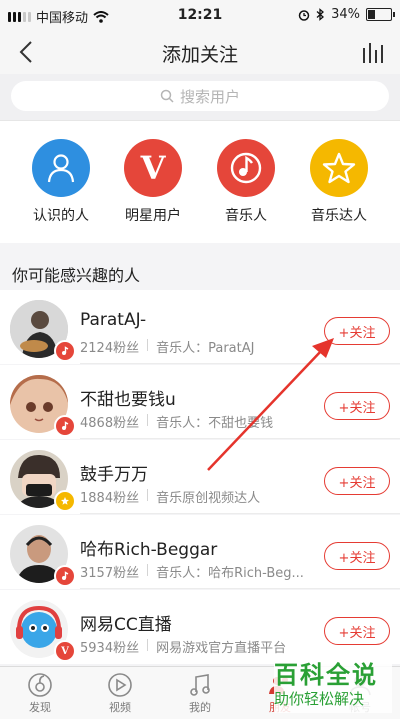  What do you see at coordinates (200, 627) in the screenshot?
I see `list-item: V 网易CC直播 5934粉丝 网易游戏官方直播平台 +关注` at bounding box center [200, 627].